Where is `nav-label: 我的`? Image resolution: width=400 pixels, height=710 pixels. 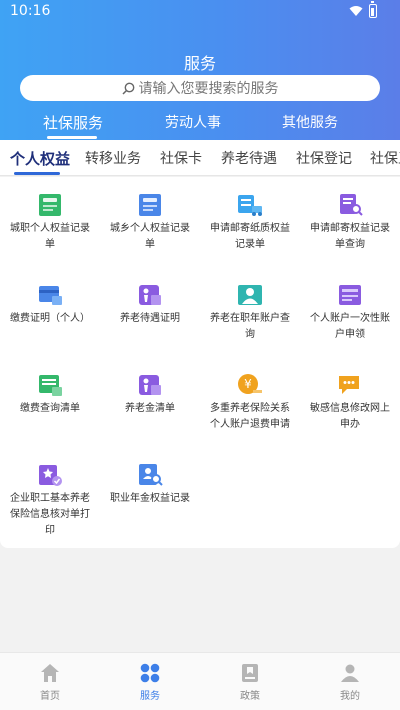 nav-label: 我的 is located at coordinates (350, 696).